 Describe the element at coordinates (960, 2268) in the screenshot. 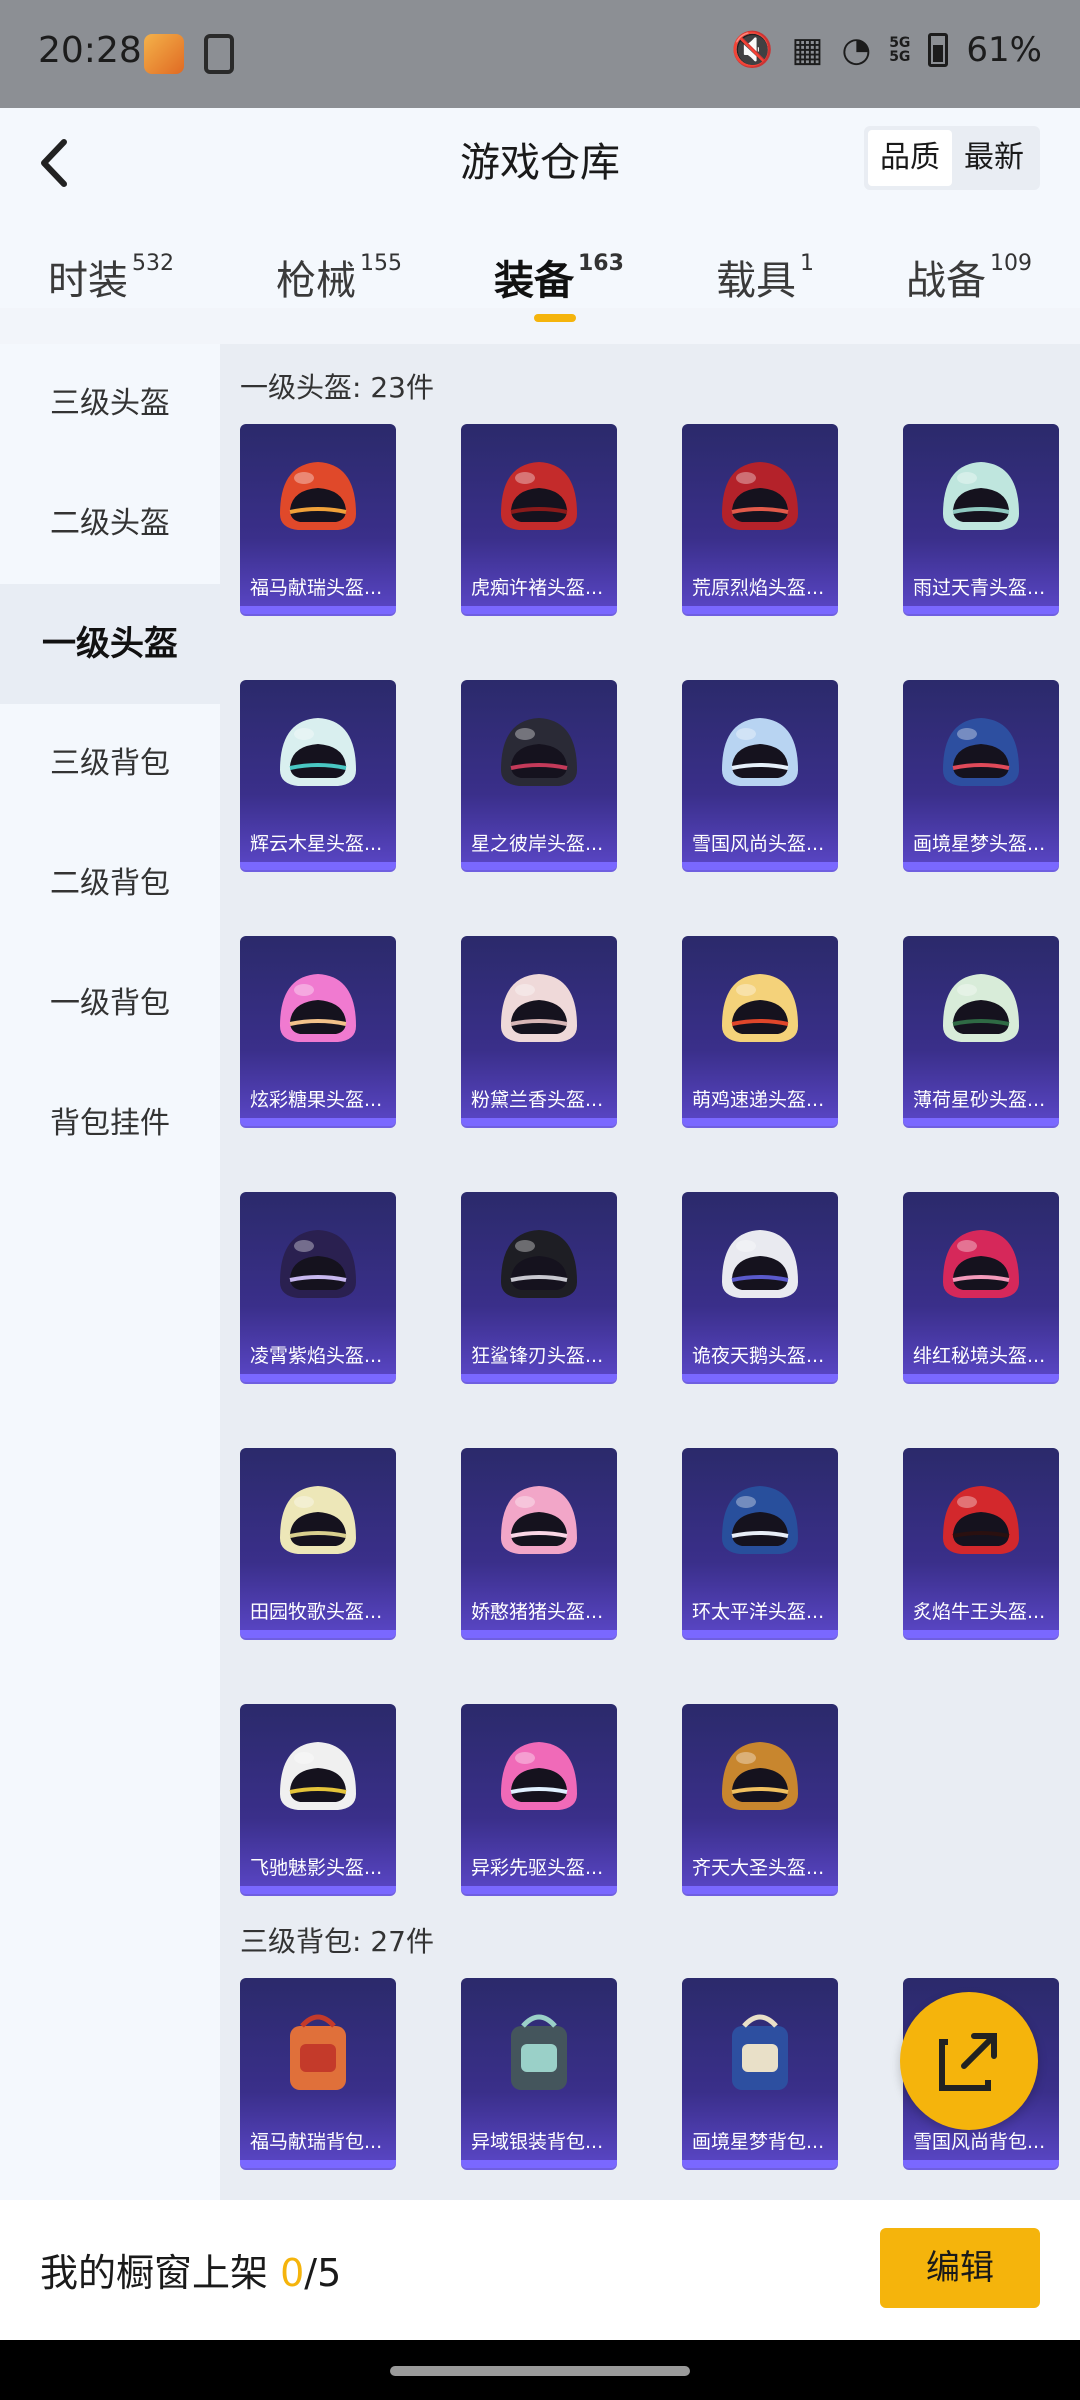

I see `edit-button: 编辑` at that location.